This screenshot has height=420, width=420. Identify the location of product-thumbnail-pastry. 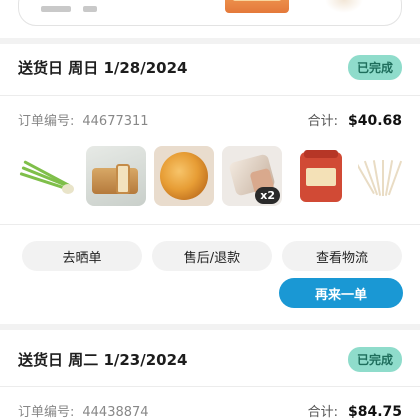
(184, 176).